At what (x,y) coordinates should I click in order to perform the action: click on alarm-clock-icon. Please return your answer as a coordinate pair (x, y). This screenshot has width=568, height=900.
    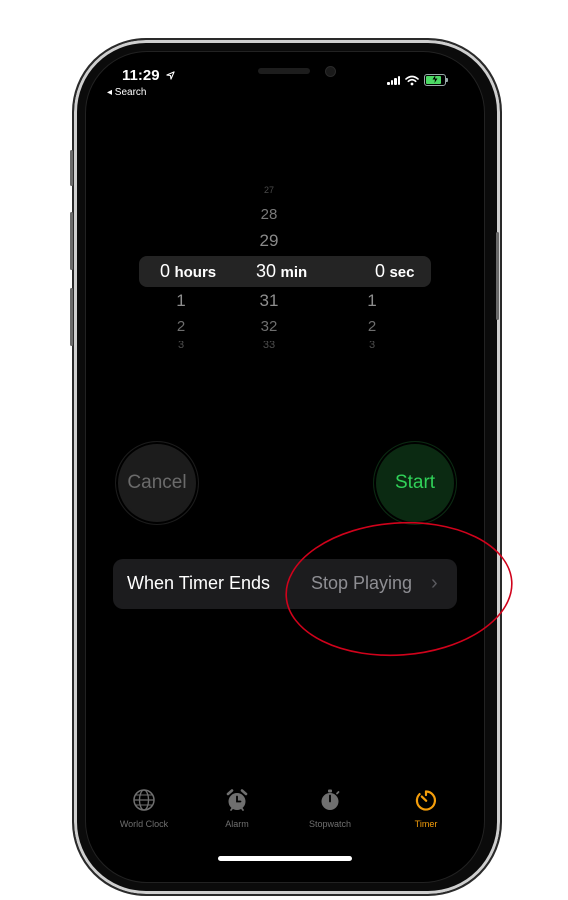
    Looking at the image, I should click on (237, 800).